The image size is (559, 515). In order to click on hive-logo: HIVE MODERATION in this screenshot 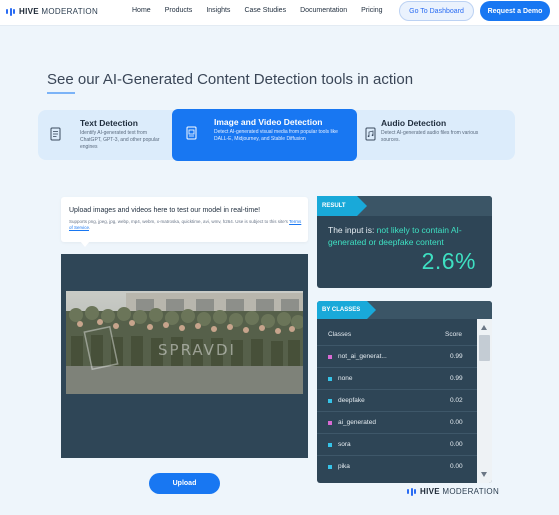, I will do `click(52, 11)`.